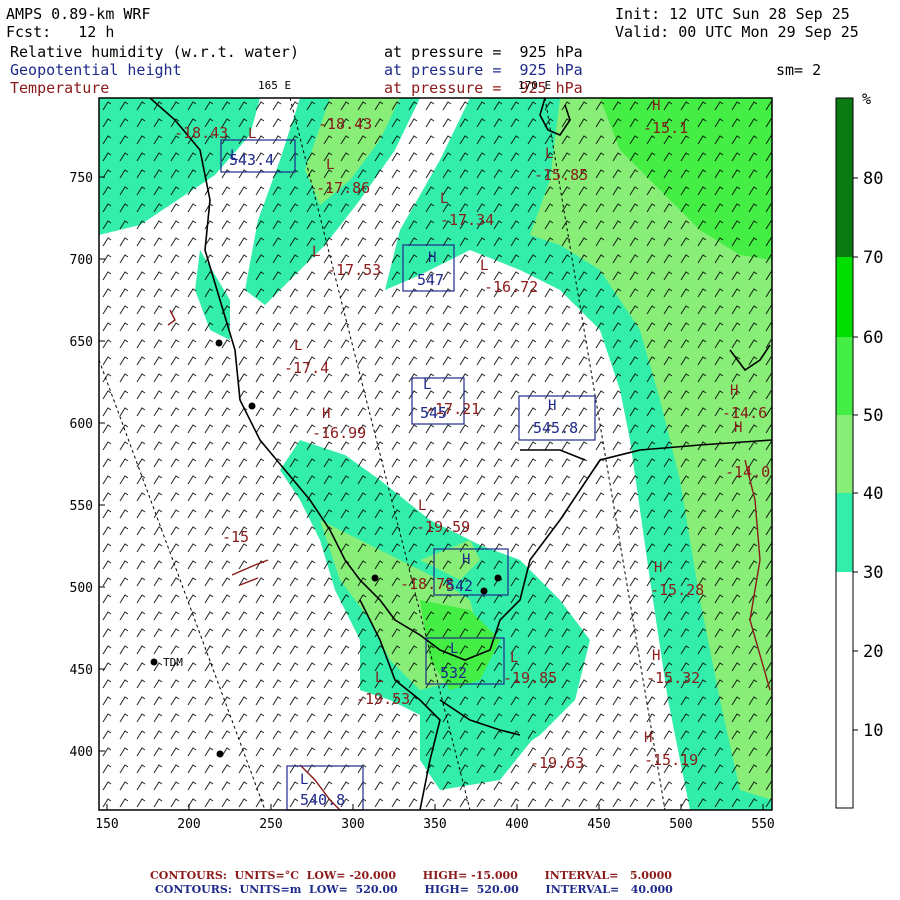 The width and height of the screenshot is (900, 900). I want to click on height-label: 532, so click(453, 673).